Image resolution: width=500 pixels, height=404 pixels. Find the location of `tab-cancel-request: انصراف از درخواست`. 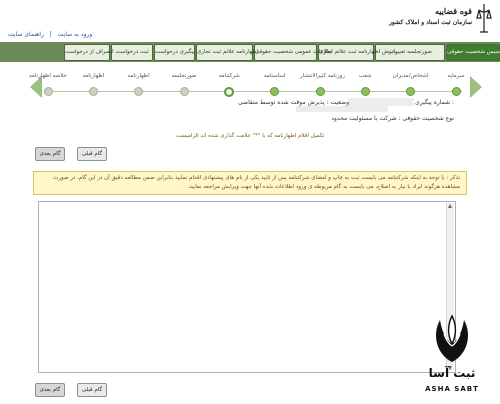

tab-cancel-request: انصراف از درخواست is located at coordinates (89, 52).